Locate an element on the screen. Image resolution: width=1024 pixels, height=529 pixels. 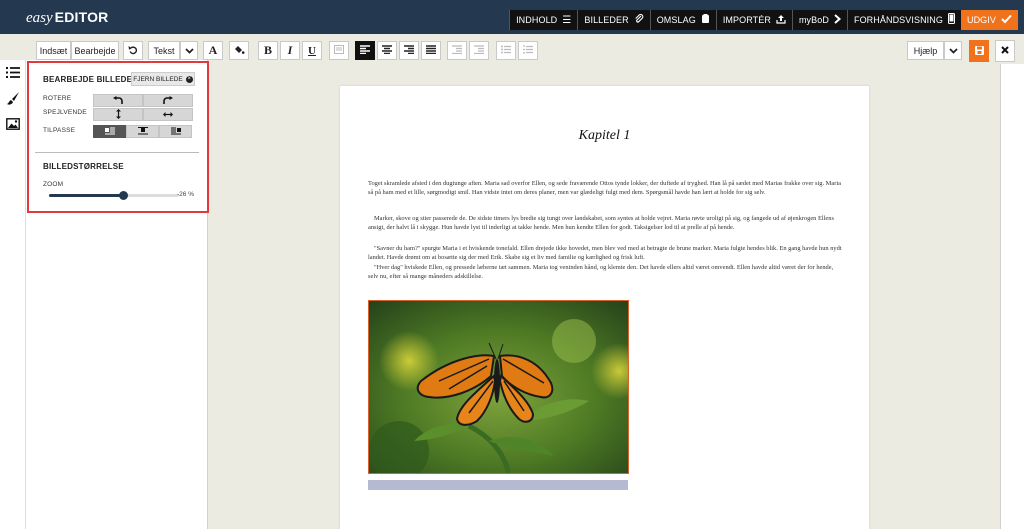
outdent-button is located at coordinates (457, 50).